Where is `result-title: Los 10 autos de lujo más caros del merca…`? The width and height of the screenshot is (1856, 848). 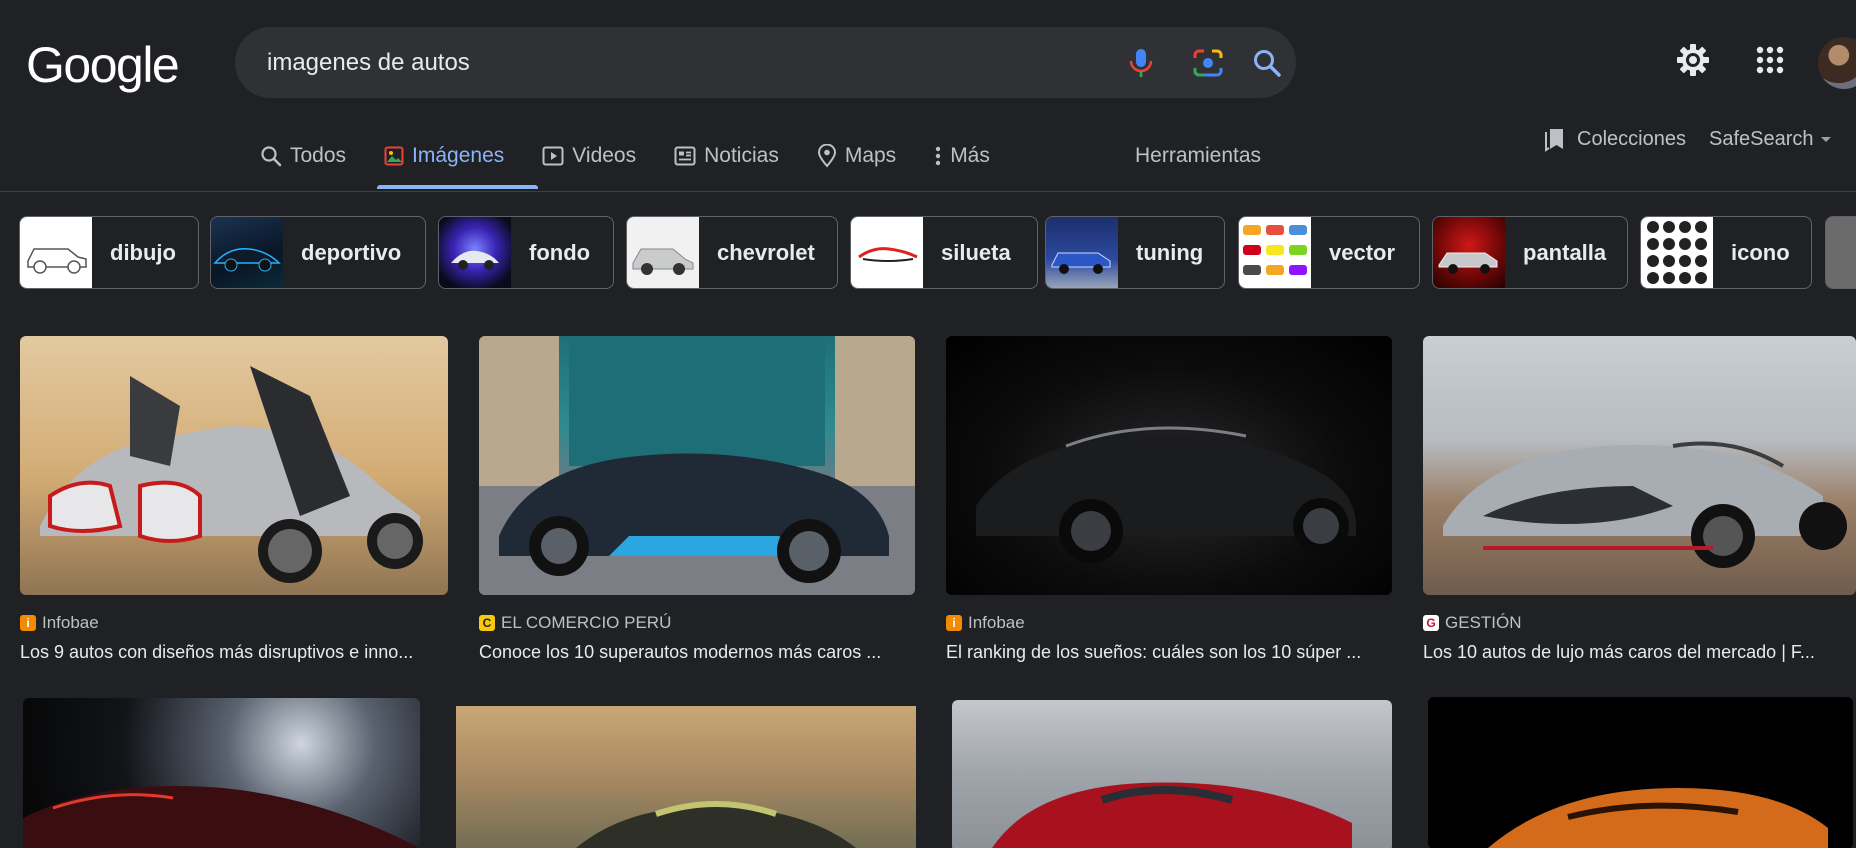 result-title: Los 10 autos de lujo más caros del merca… is located at coordinates (1639, 652).